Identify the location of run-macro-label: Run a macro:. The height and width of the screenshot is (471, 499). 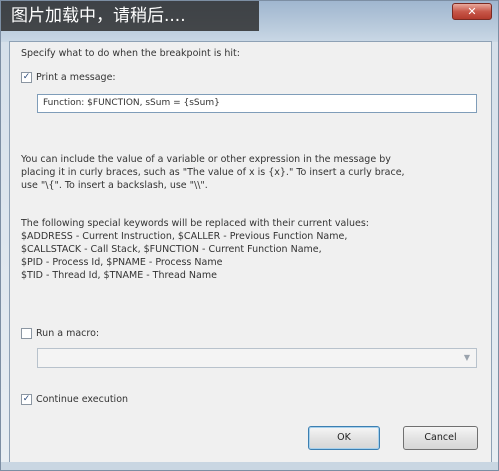
(68, 333).